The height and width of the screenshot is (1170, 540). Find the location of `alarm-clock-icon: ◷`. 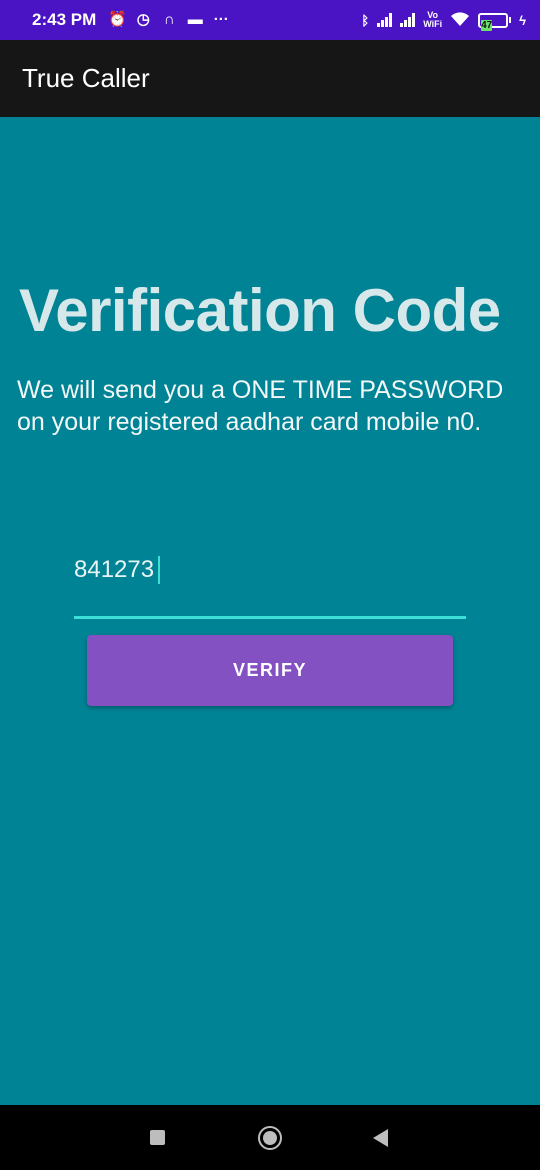

alarm-clock-icon: ◷ is located at coordinates (143, 19).